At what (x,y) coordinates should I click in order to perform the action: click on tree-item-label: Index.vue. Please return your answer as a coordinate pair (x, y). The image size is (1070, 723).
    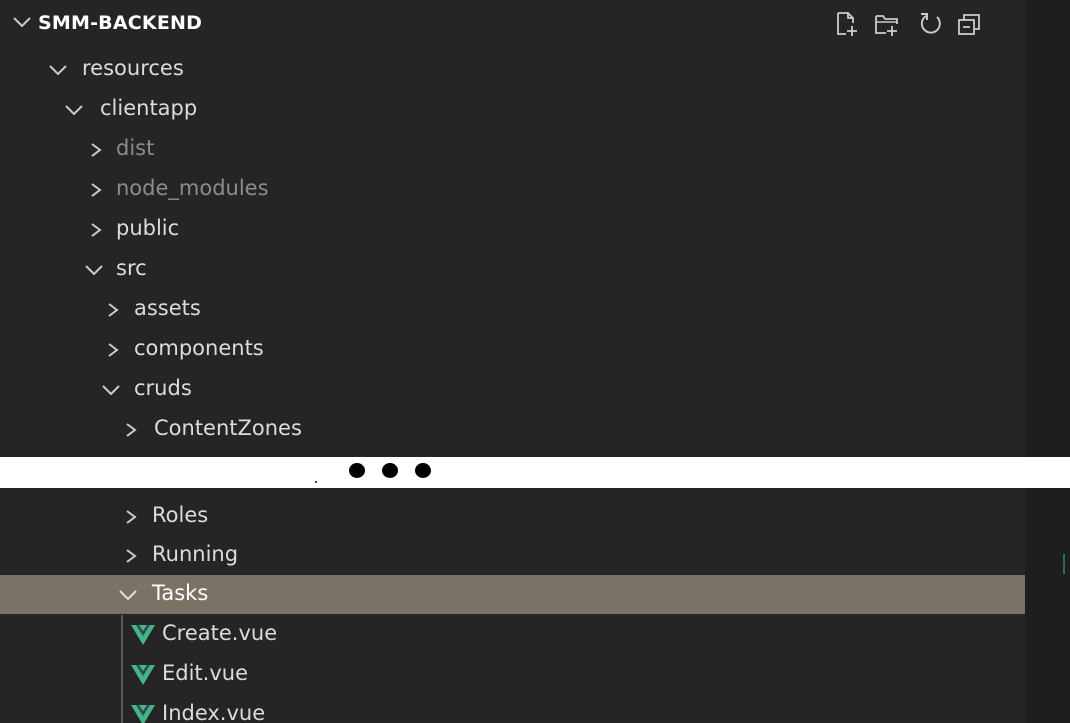
    Looking at the image, I should click on (214, 712).